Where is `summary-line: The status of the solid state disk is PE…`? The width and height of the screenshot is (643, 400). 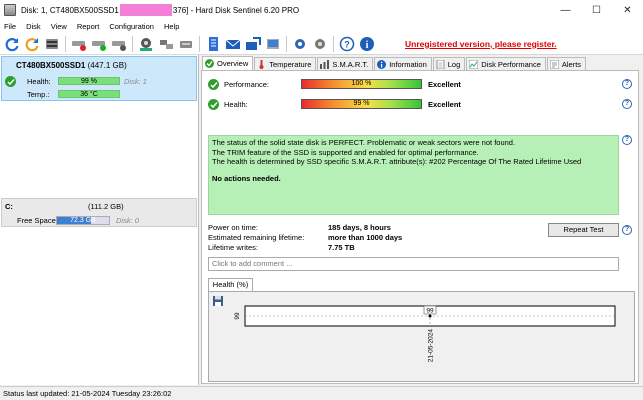
summary-line: The status of the solid state disk is PE… is located at coordinates (364, 142).